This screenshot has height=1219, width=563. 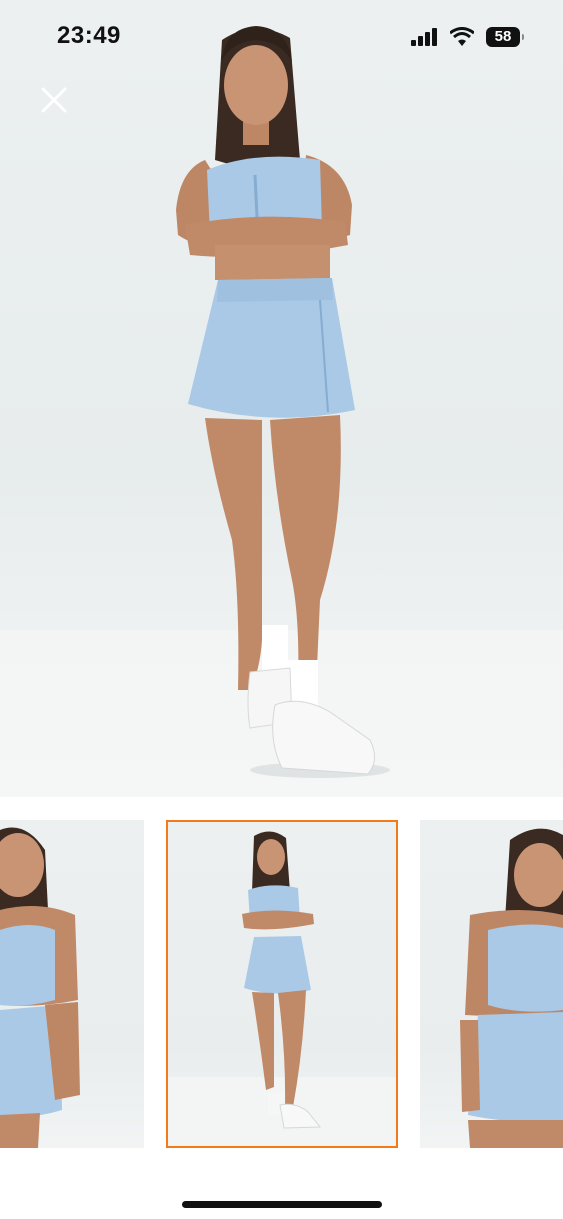 I want to click on battery-icon: 58, so click(x=505, y=37).